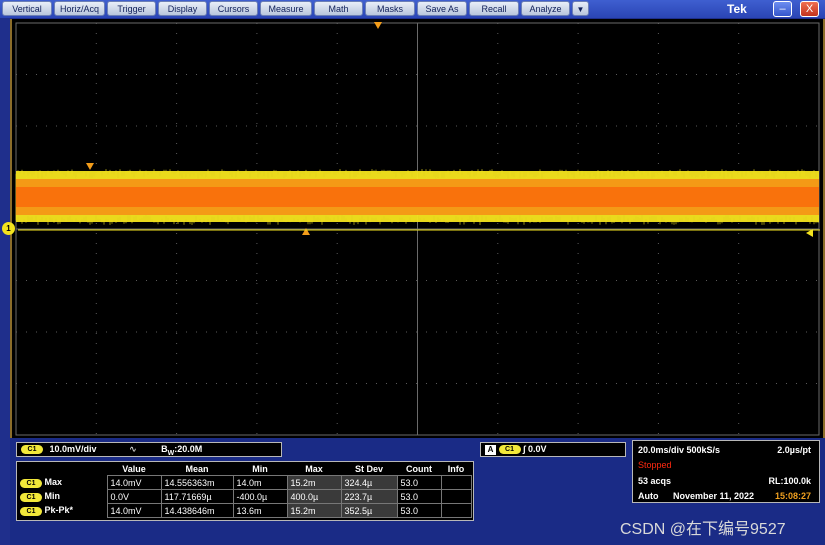 The image size is (825, 545). Describe the element at coordinates (314, 468) in the screenshot. I see `header-max: Max` at that location.